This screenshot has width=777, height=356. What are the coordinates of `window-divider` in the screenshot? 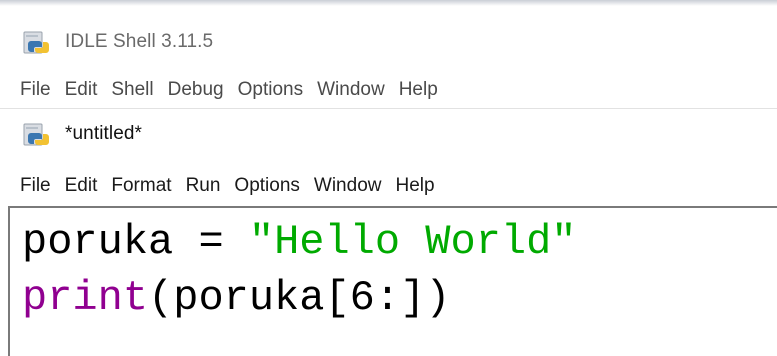 It's located at (388, 108).